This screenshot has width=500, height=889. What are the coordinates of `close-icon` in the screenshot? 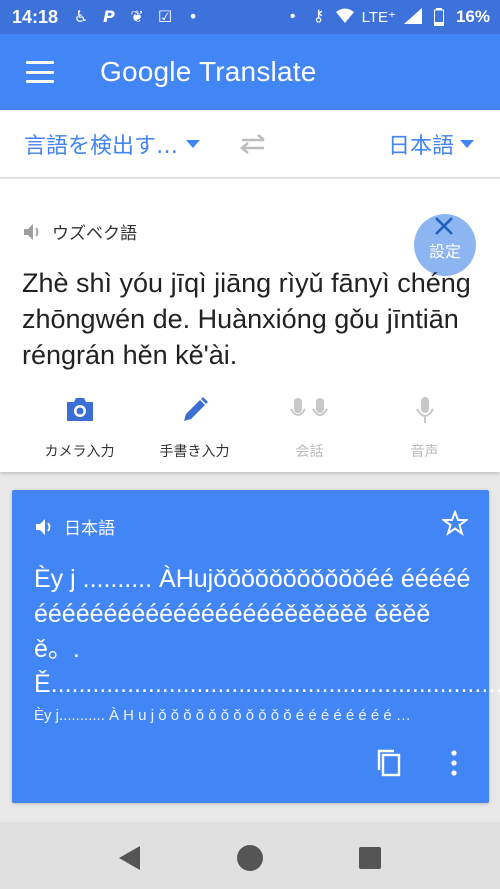 It's located at (444, 226).